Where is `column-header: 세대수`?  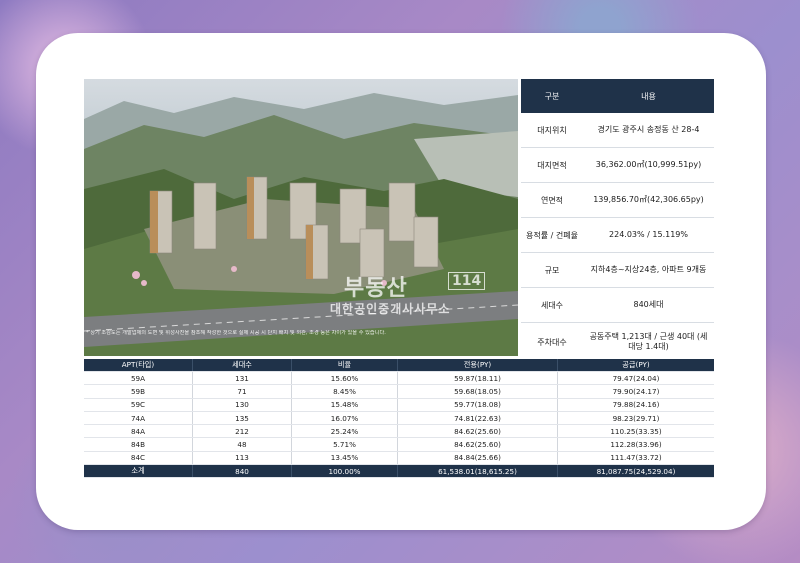
column-header: 세대수 is located at coordinates (242, 365).